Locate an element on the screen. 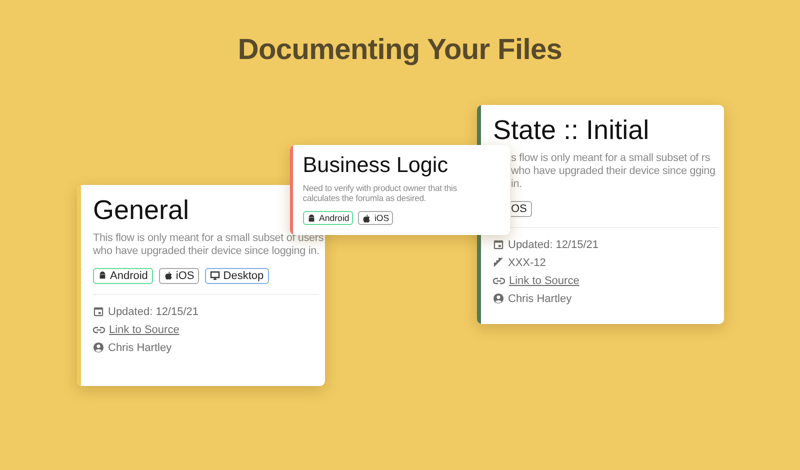 This screenshot has width=800, height=470. card-title: General is located at coordinates (141, 210).